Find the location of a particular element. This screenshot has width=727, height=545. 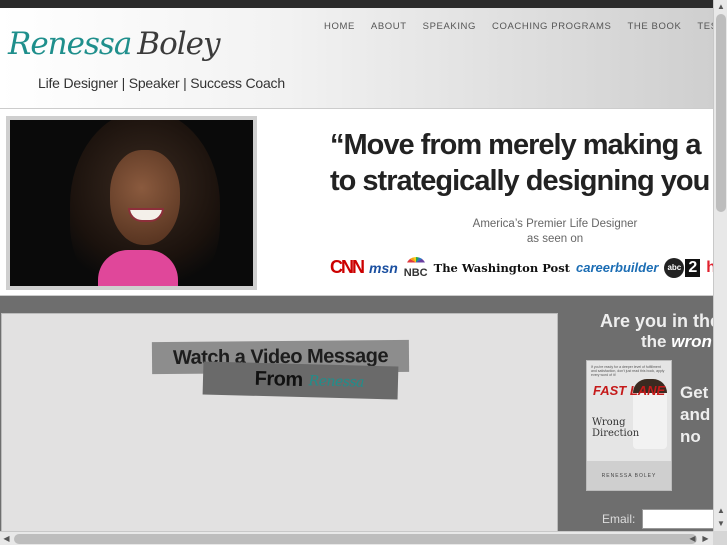

email-field is located at coordinates (678, 519).